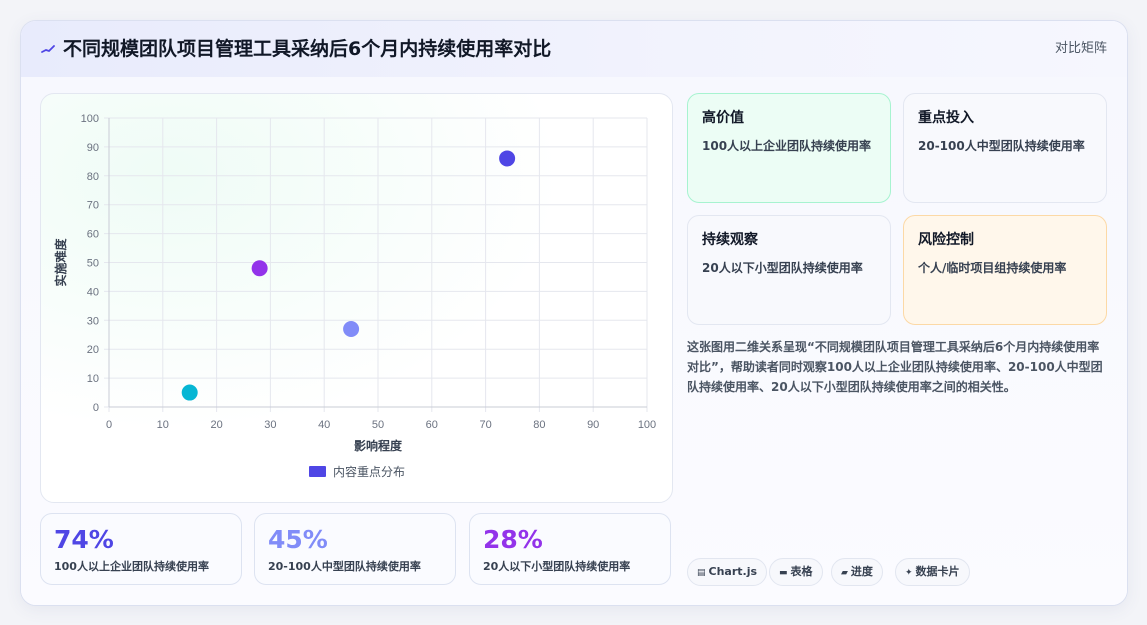  What do you see at coordinates (317, 471) in the screenshot?
I see `legend-swatch` at bounding box center [317, 471].